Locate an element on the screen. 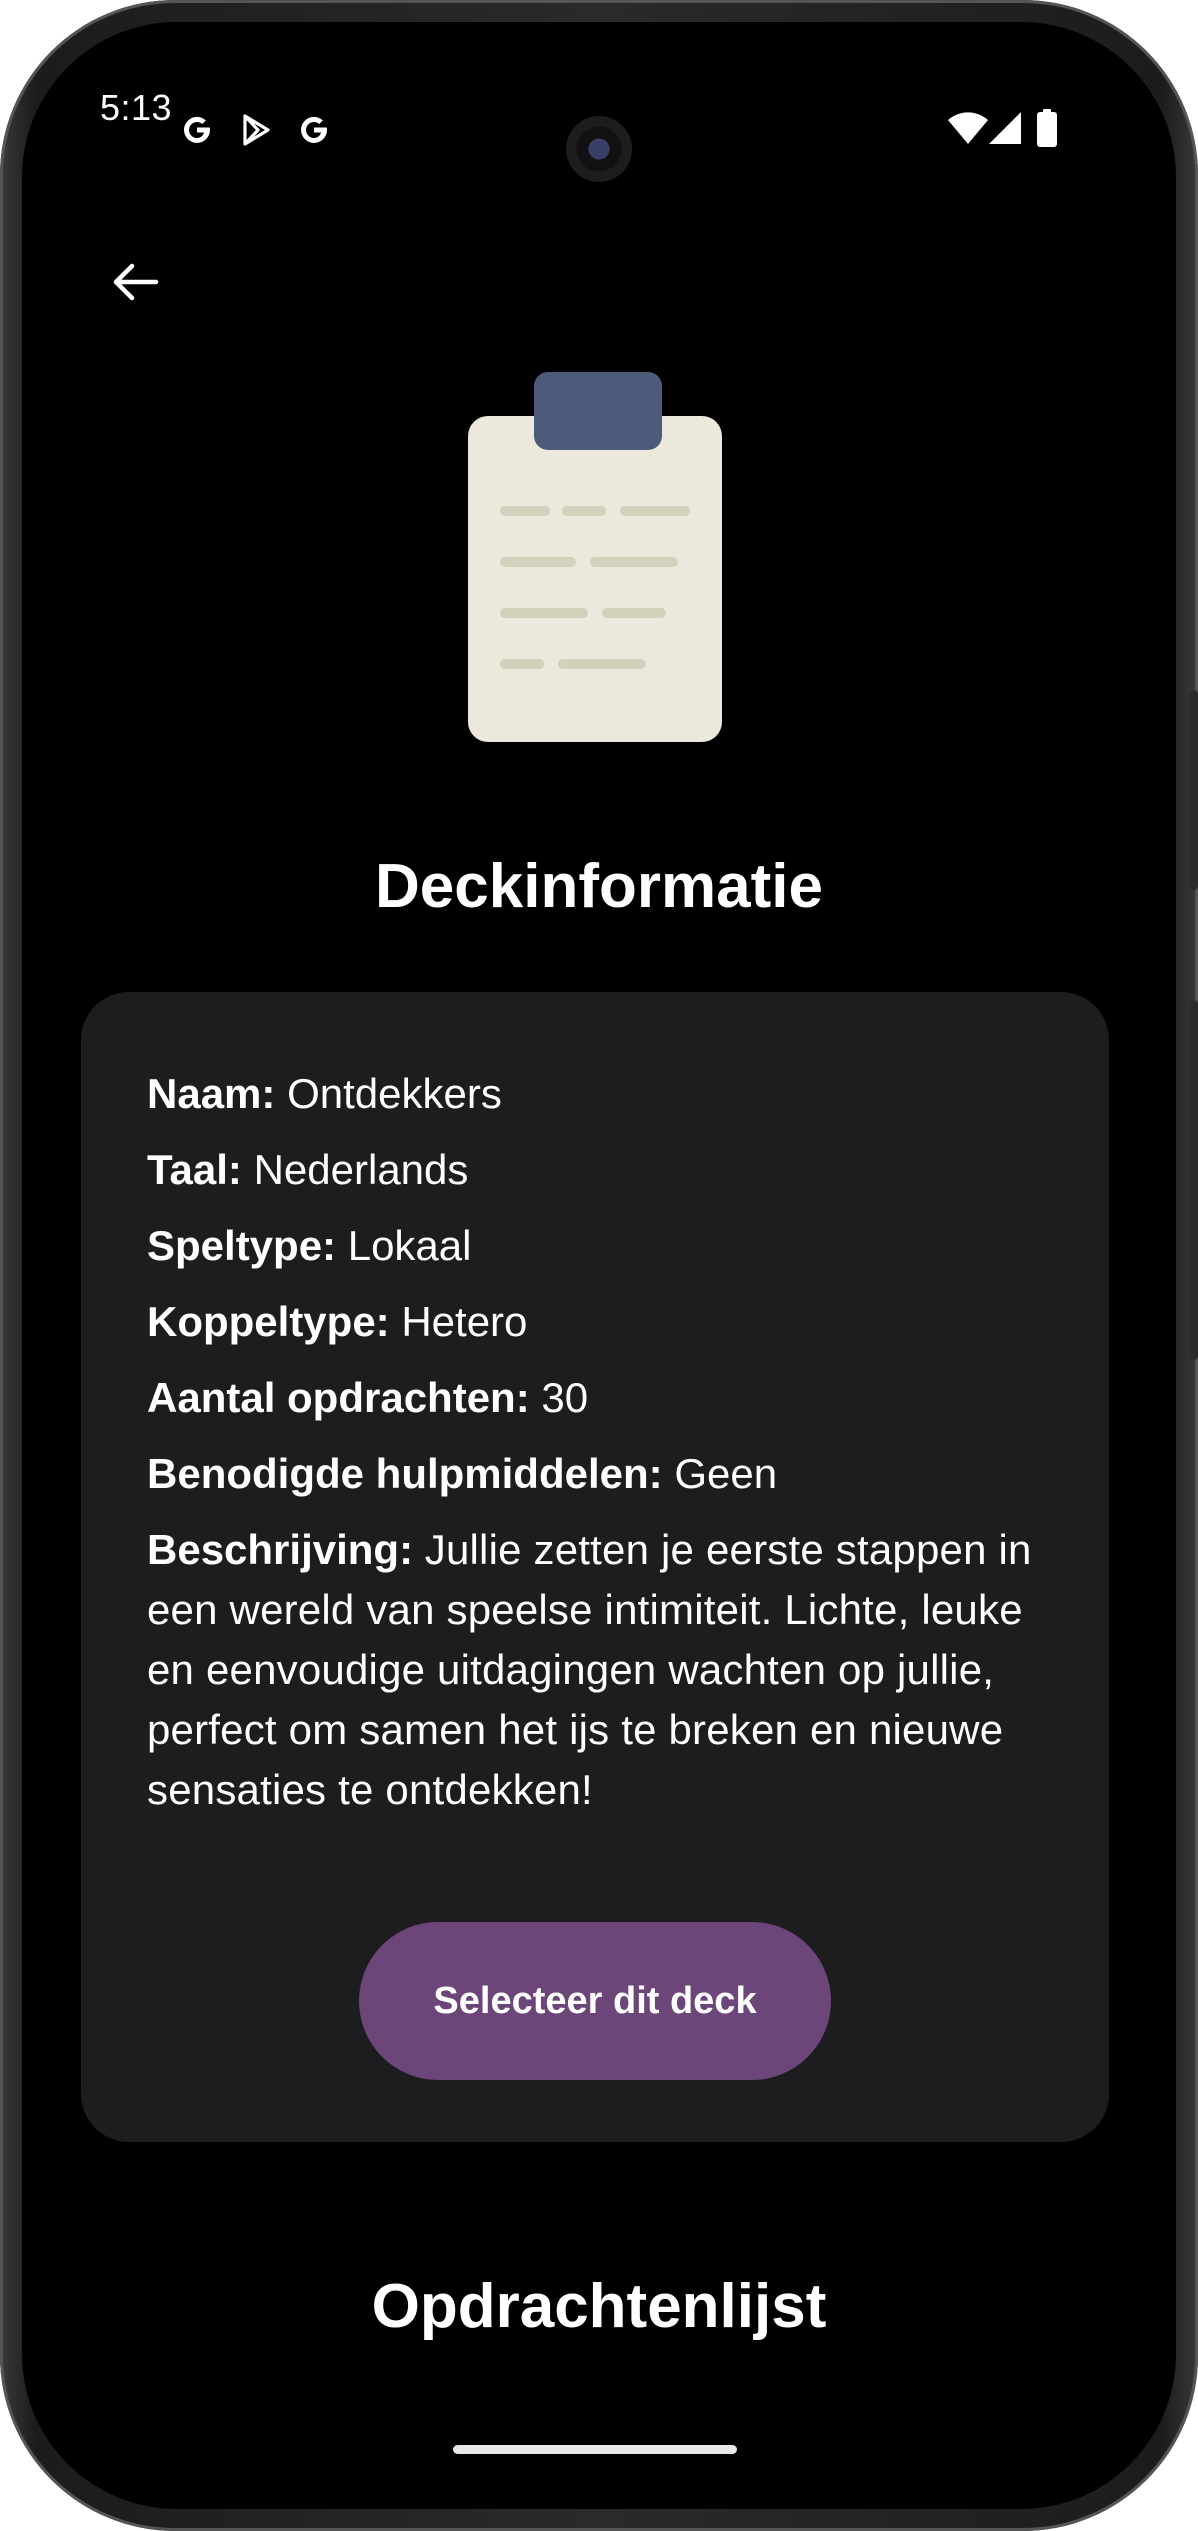  deck-language-row: Taal: Nederlands is located at coordinates (597, 1170).